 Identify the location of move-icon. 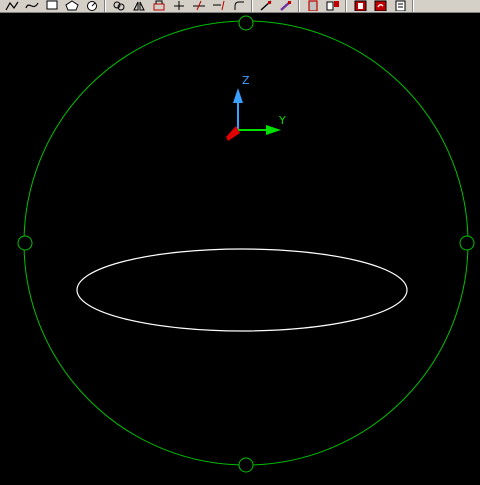
(179, 6).